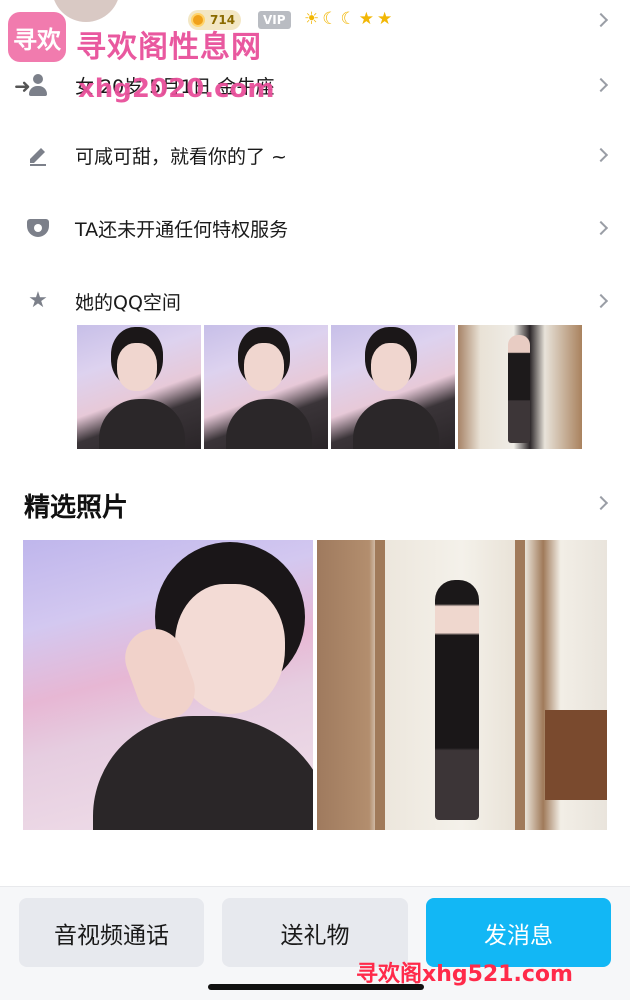 Image resolution: width=630 pixels, height=1000 pixels. I want to click on crown-shield-icon, so click(38, 228).